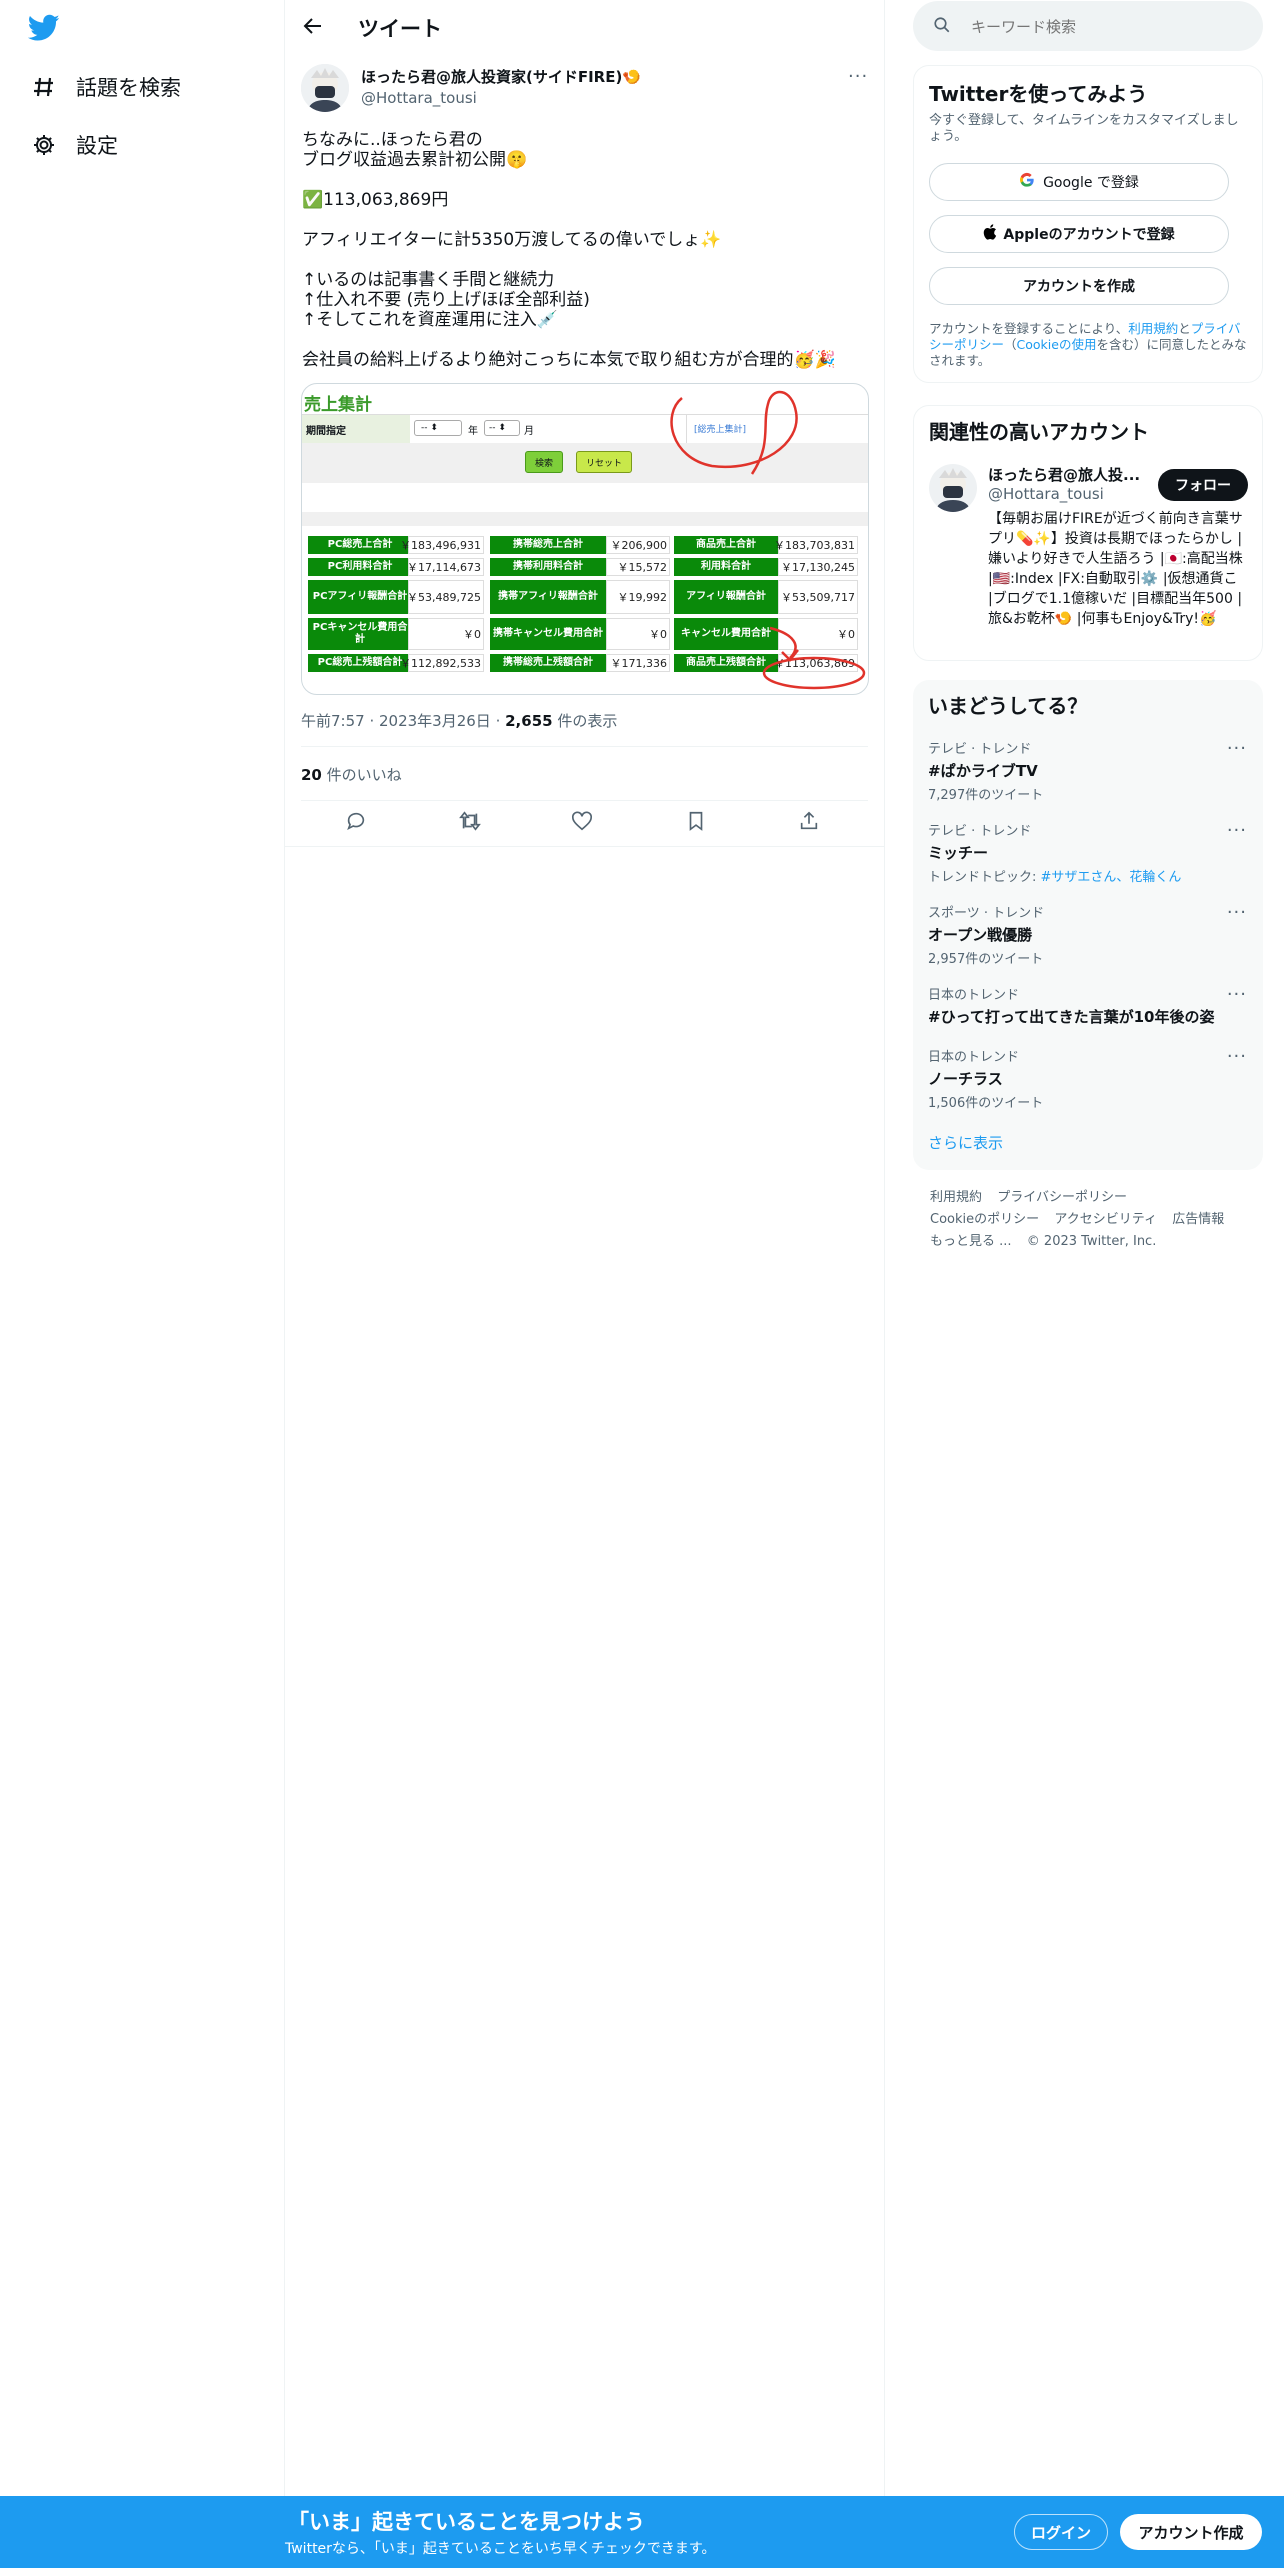 The image size is (1284, 2568). I want to click on likes-stat: 20 件のいいね, so click(351, 774).